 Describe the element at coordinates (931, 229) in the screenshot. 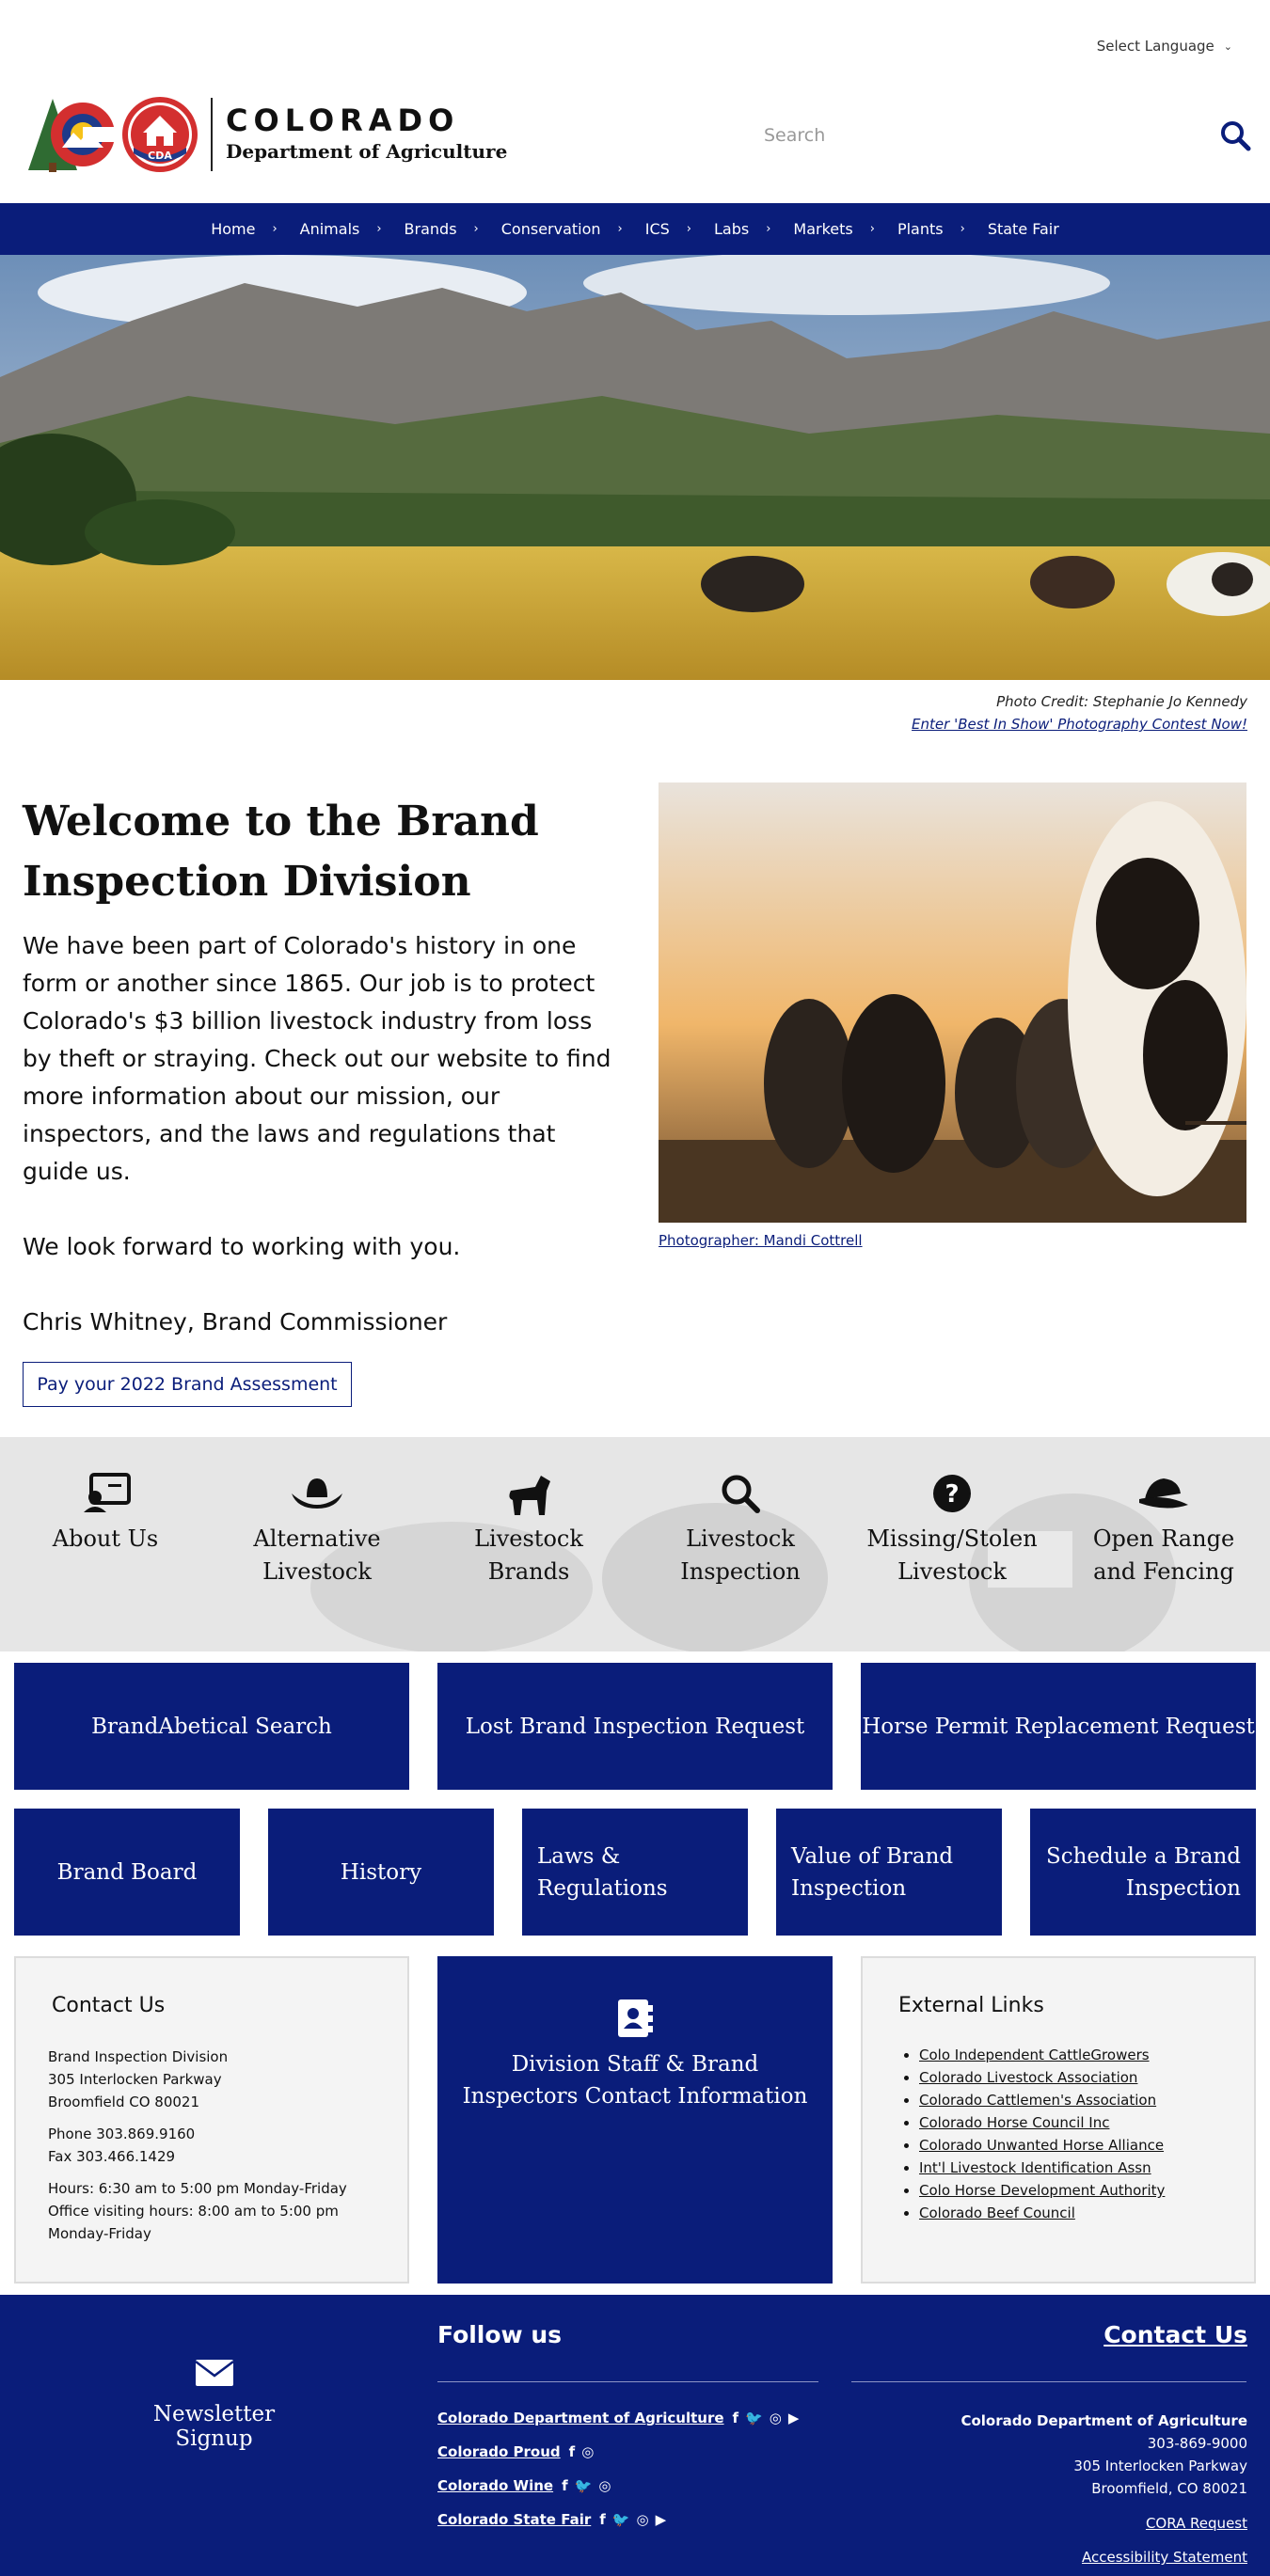

I see `nav-item-plants: Plants ›` at that location.